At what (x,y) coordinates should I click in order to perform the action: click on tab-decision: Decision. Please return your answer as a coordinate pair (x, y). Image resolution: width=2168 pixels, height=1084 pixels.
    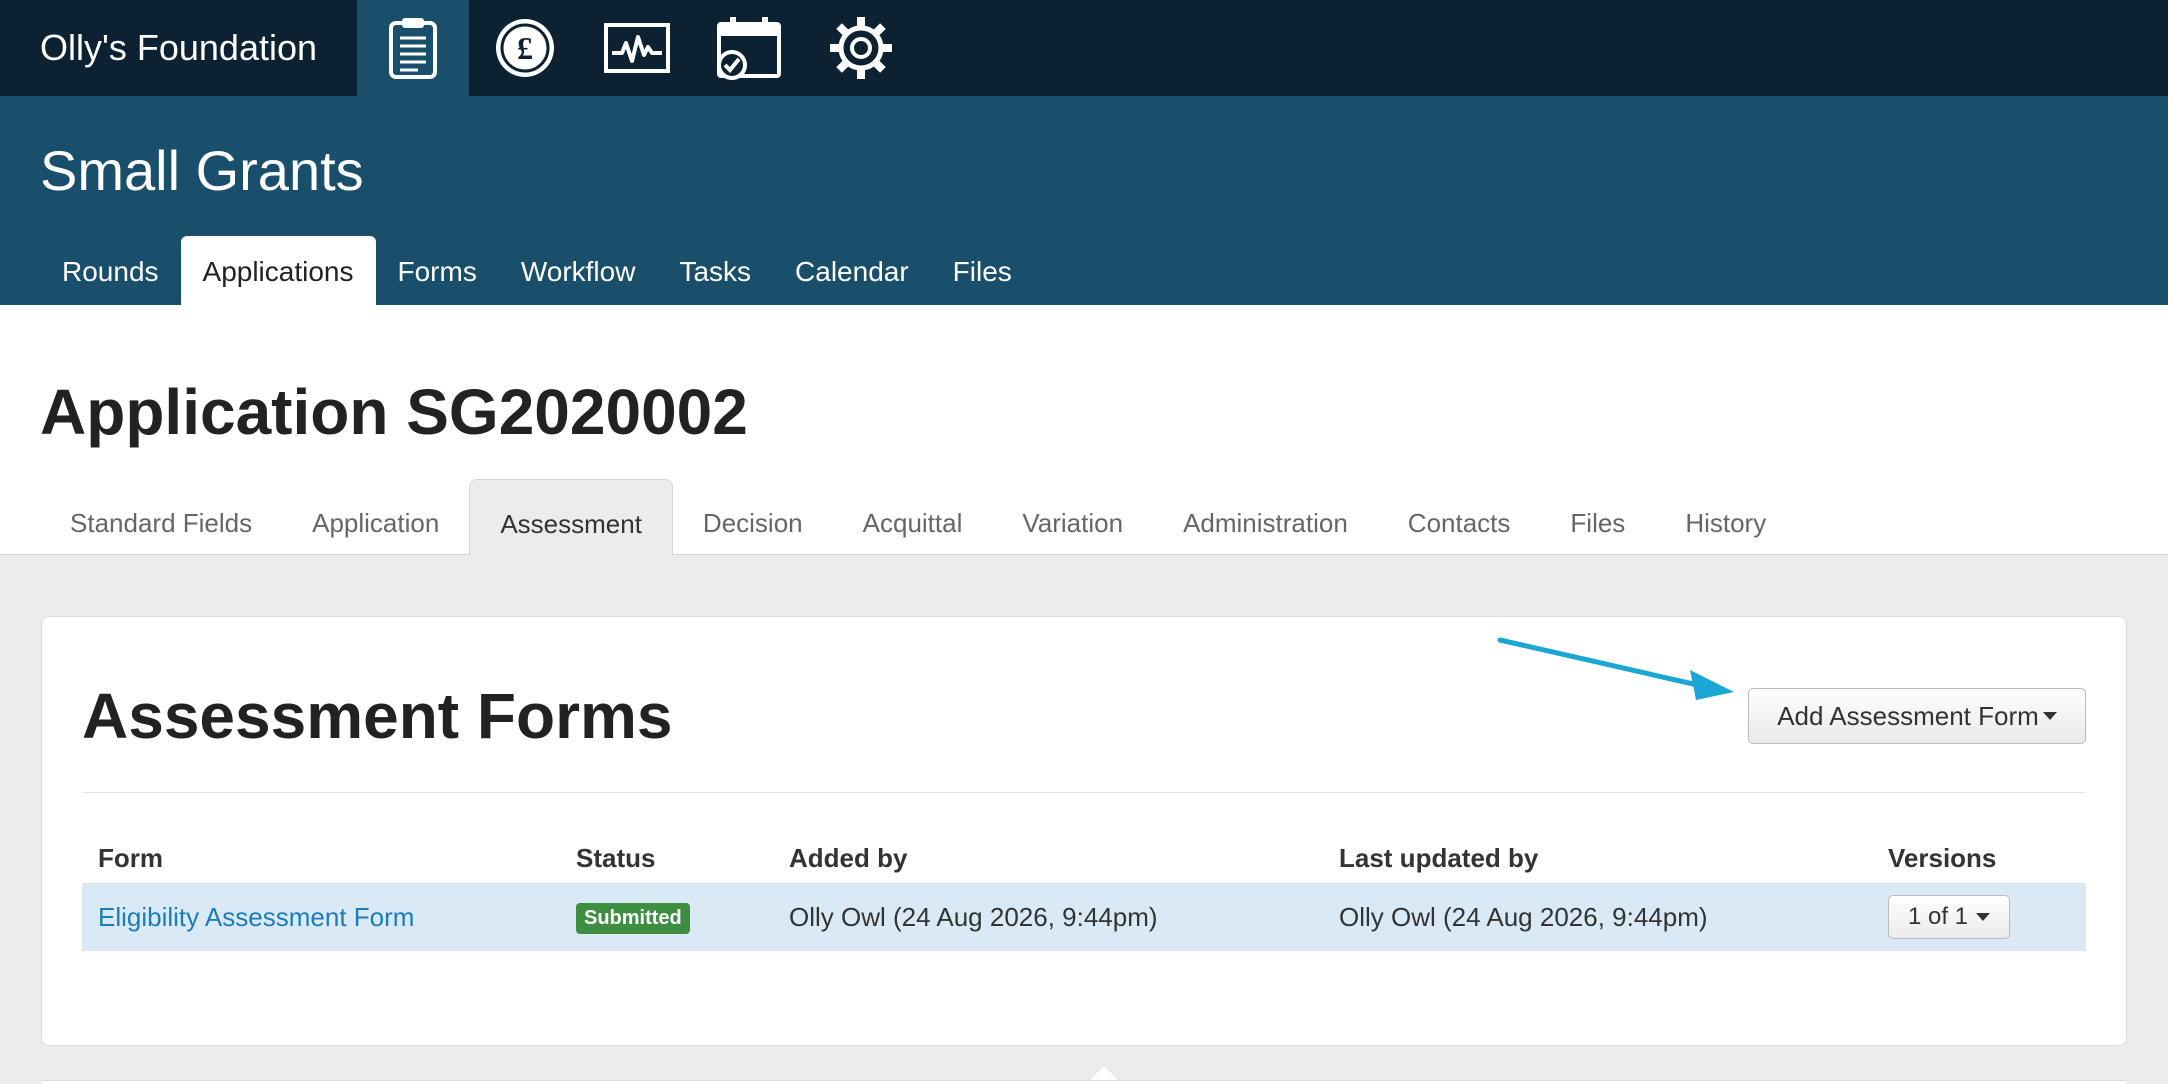
    Looking at the image, I should click on (753, 517).